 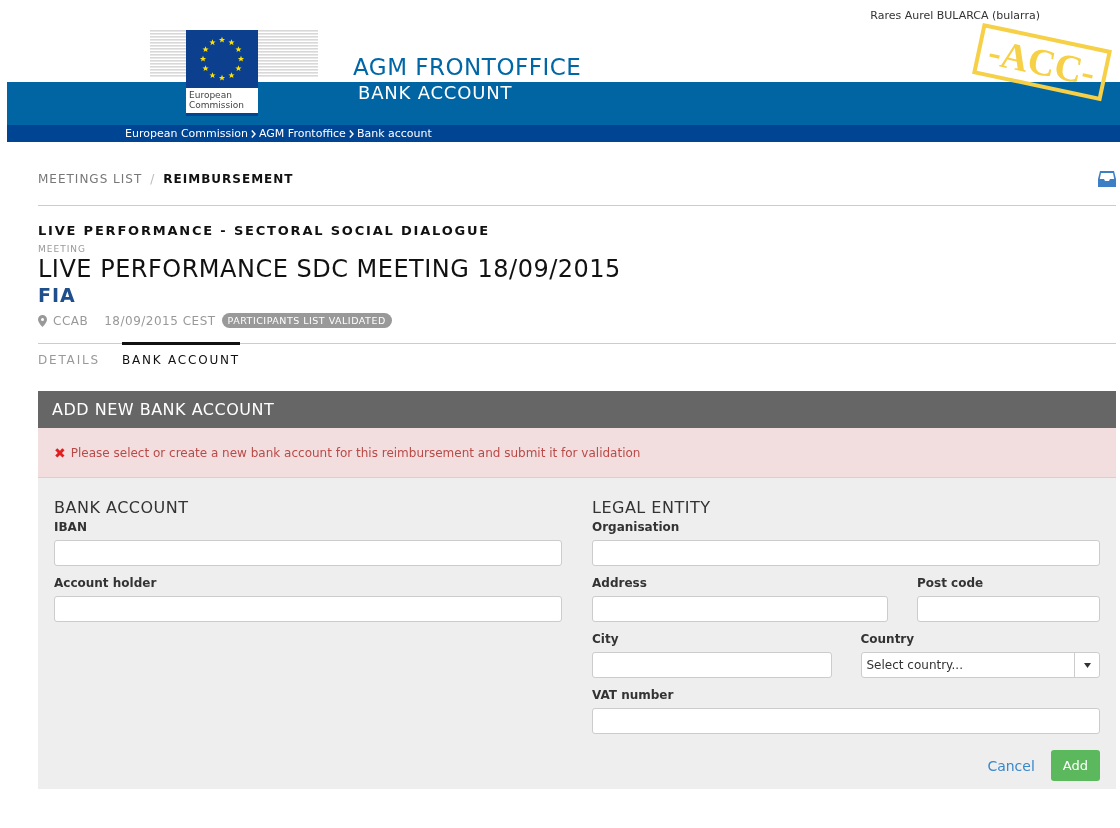 I want to click on field-label: Address, so click(x=620, y=583).